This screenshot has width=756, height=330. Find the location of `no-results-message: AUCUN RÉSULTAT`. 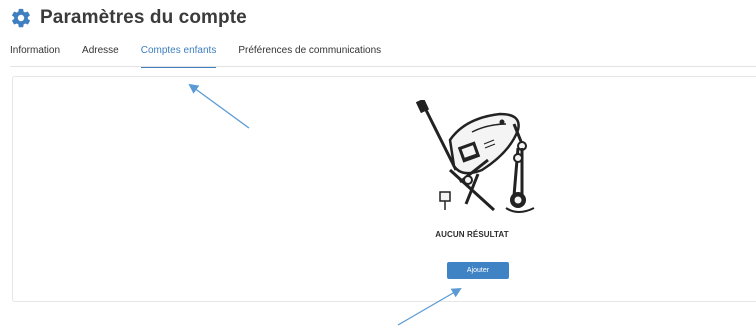

no-results-message: AUCUN RÉSULTAT is located at coordinates (472, 234).